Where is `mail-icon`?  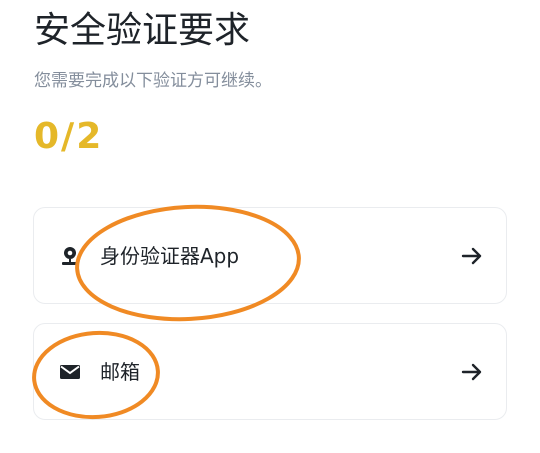
mail-icon is located at coordinates (70, 372).